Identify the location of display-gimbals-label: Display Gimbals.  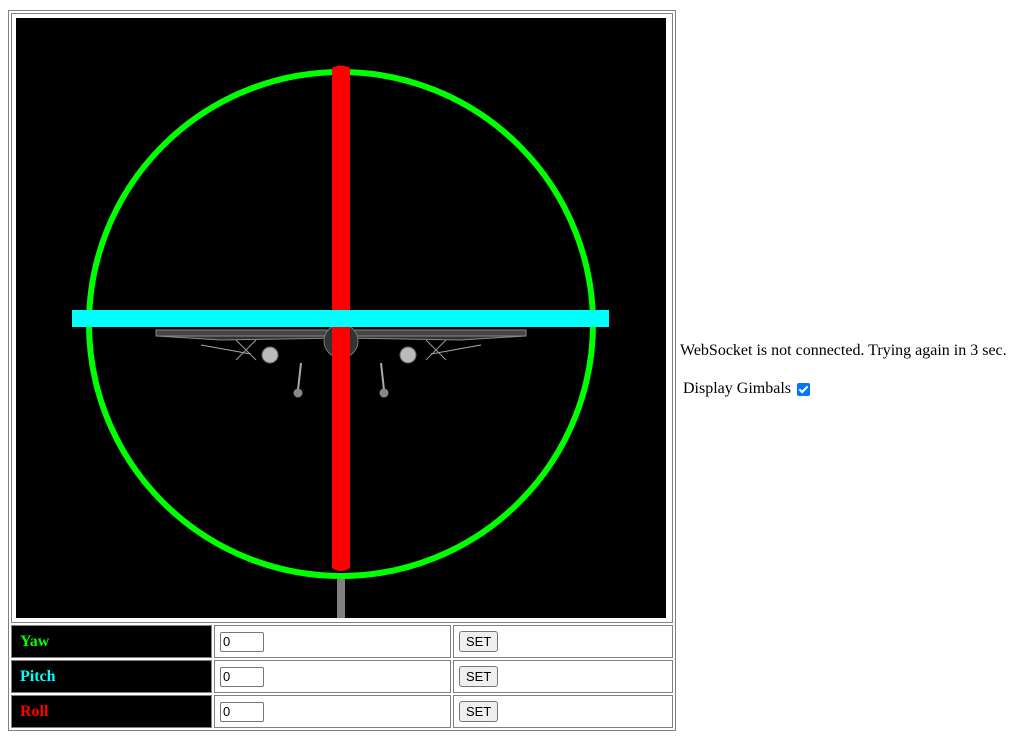
(737, 388).